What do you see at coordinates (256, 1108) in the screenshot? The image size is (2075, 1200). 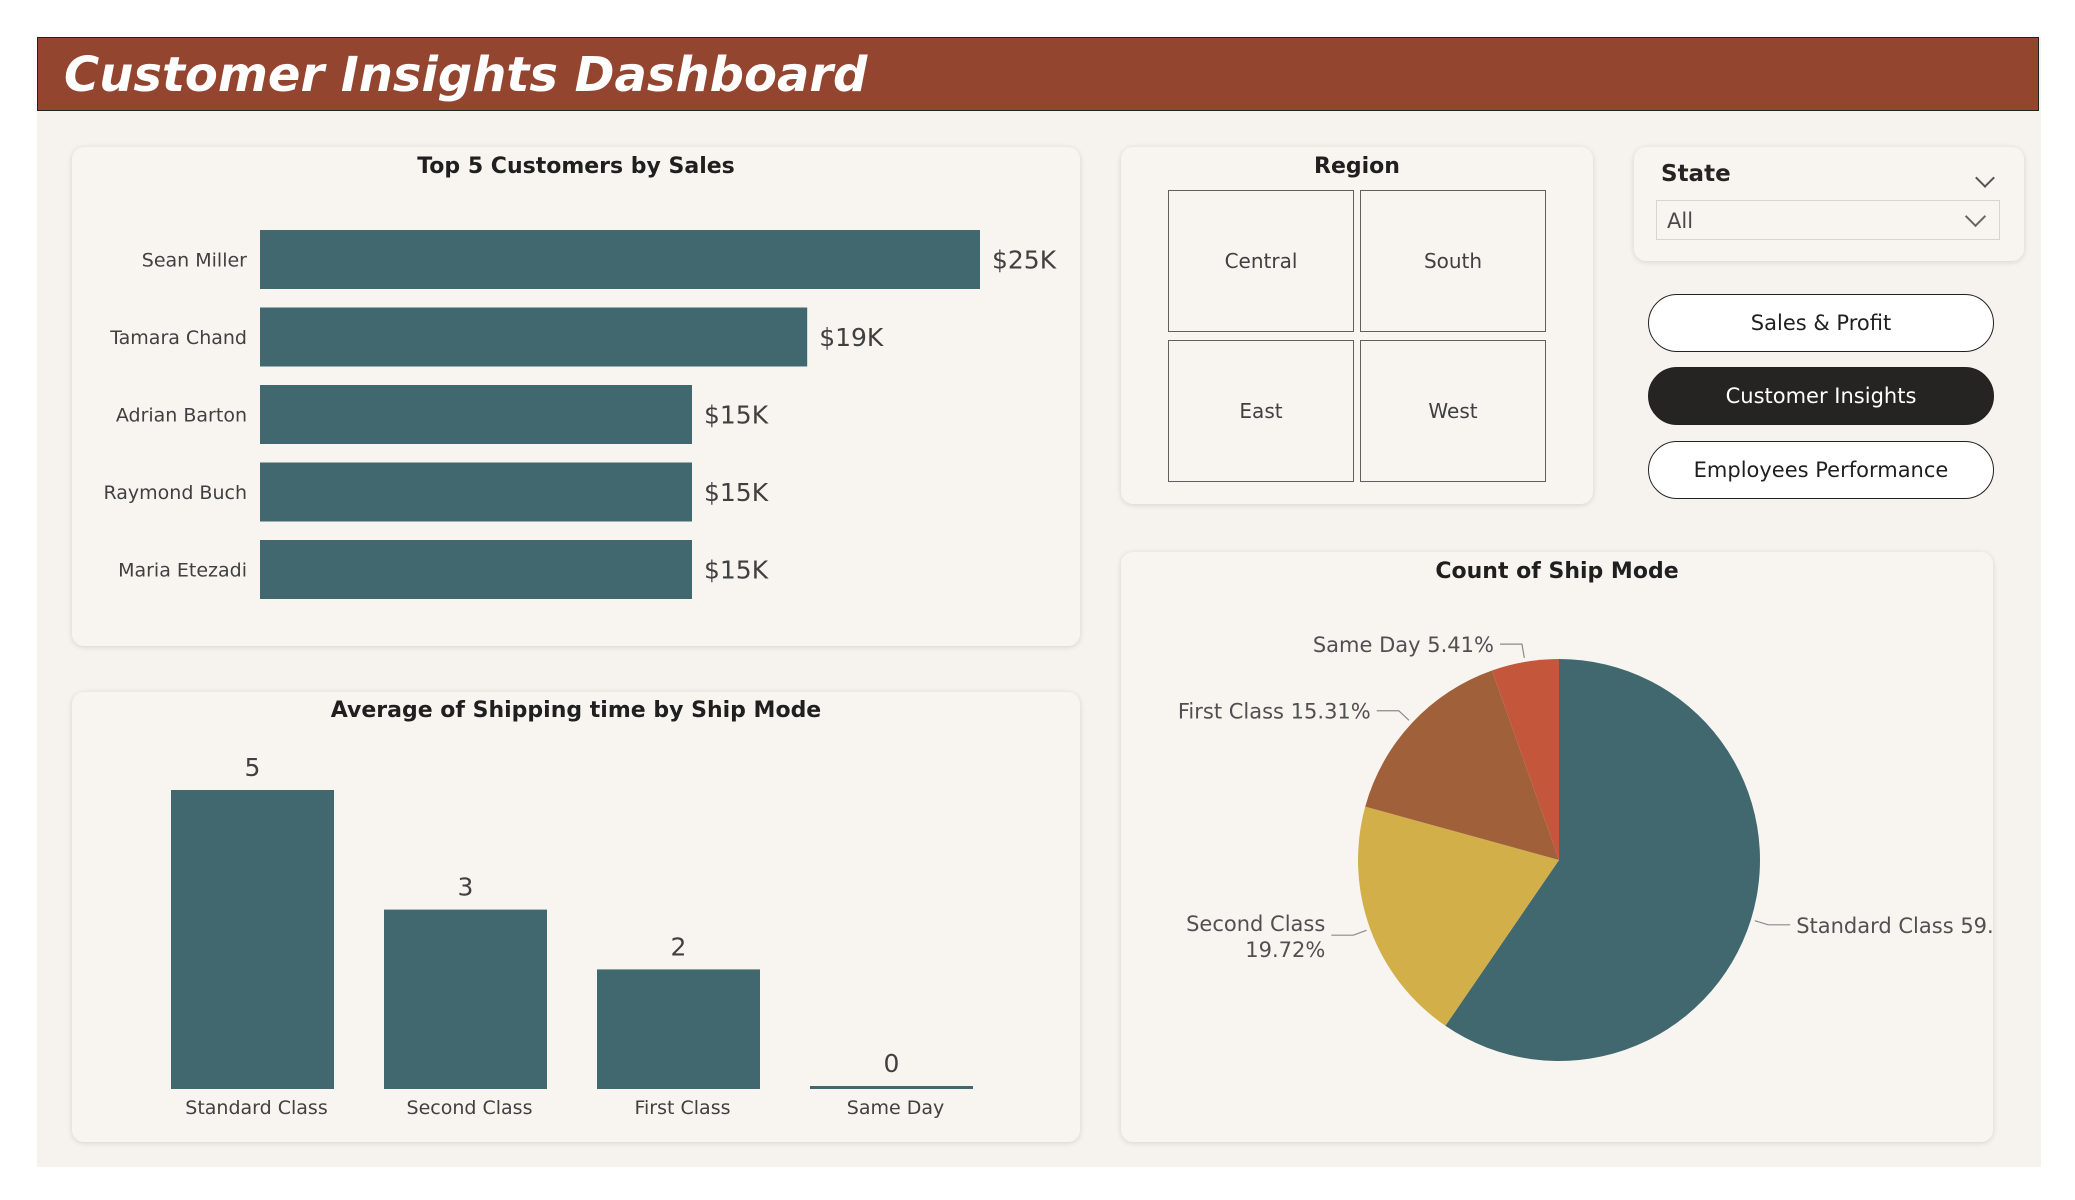 I see `ship-mode-axis-label: Standard Class` at bounding box center [256, 1108].